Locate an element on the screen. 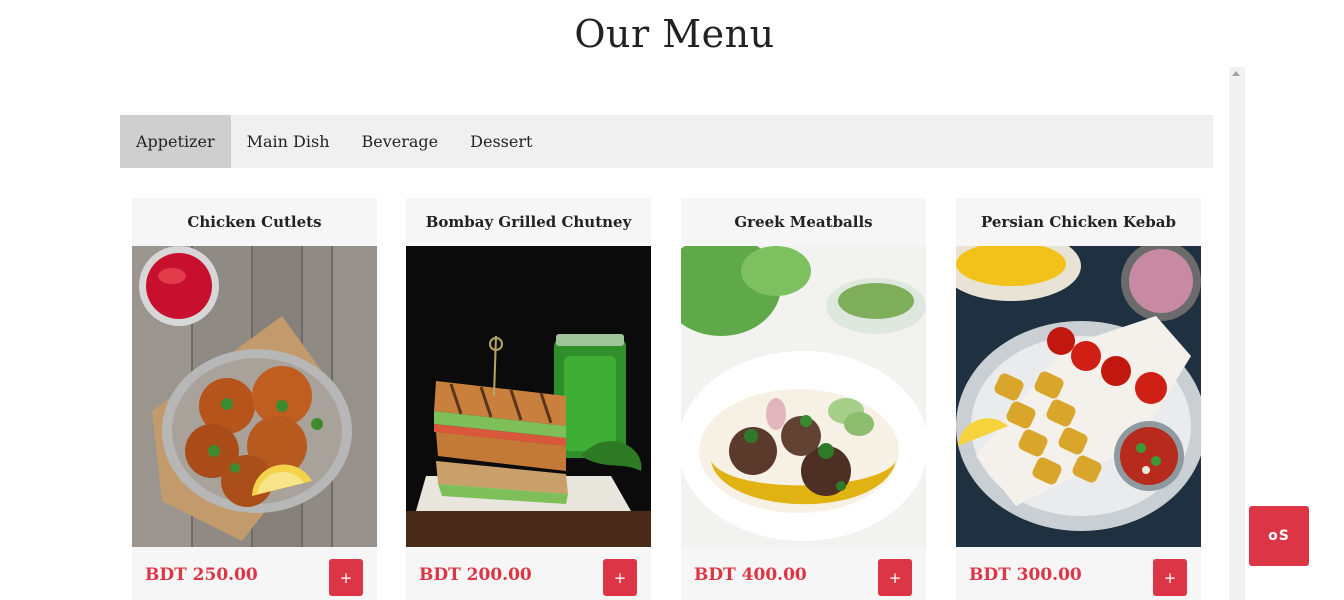 This screenshot has width=1344, height=600. floating-os-button: oS is located at coordinates (1279, 536).